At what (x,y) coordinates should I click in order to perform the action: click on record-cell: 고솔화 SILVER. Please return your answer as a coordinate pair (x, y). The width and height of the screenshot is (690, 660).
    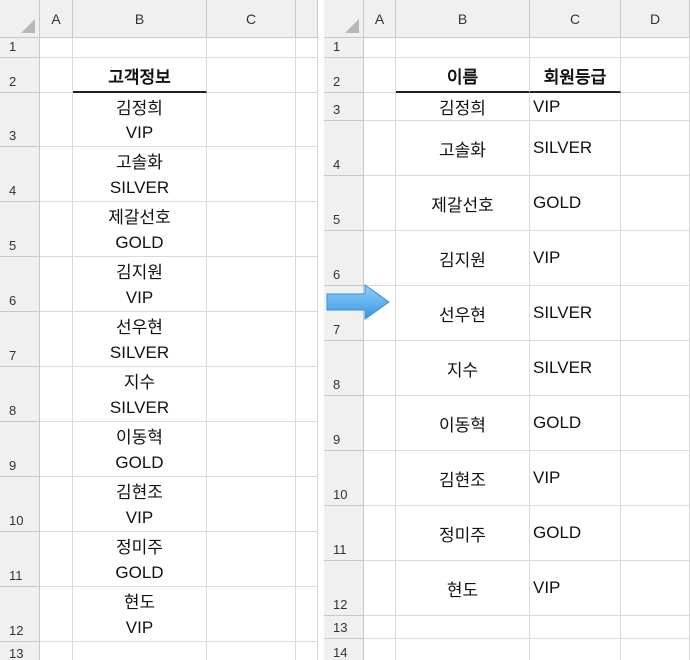
    Looking at the image, I should click on (140, 174).